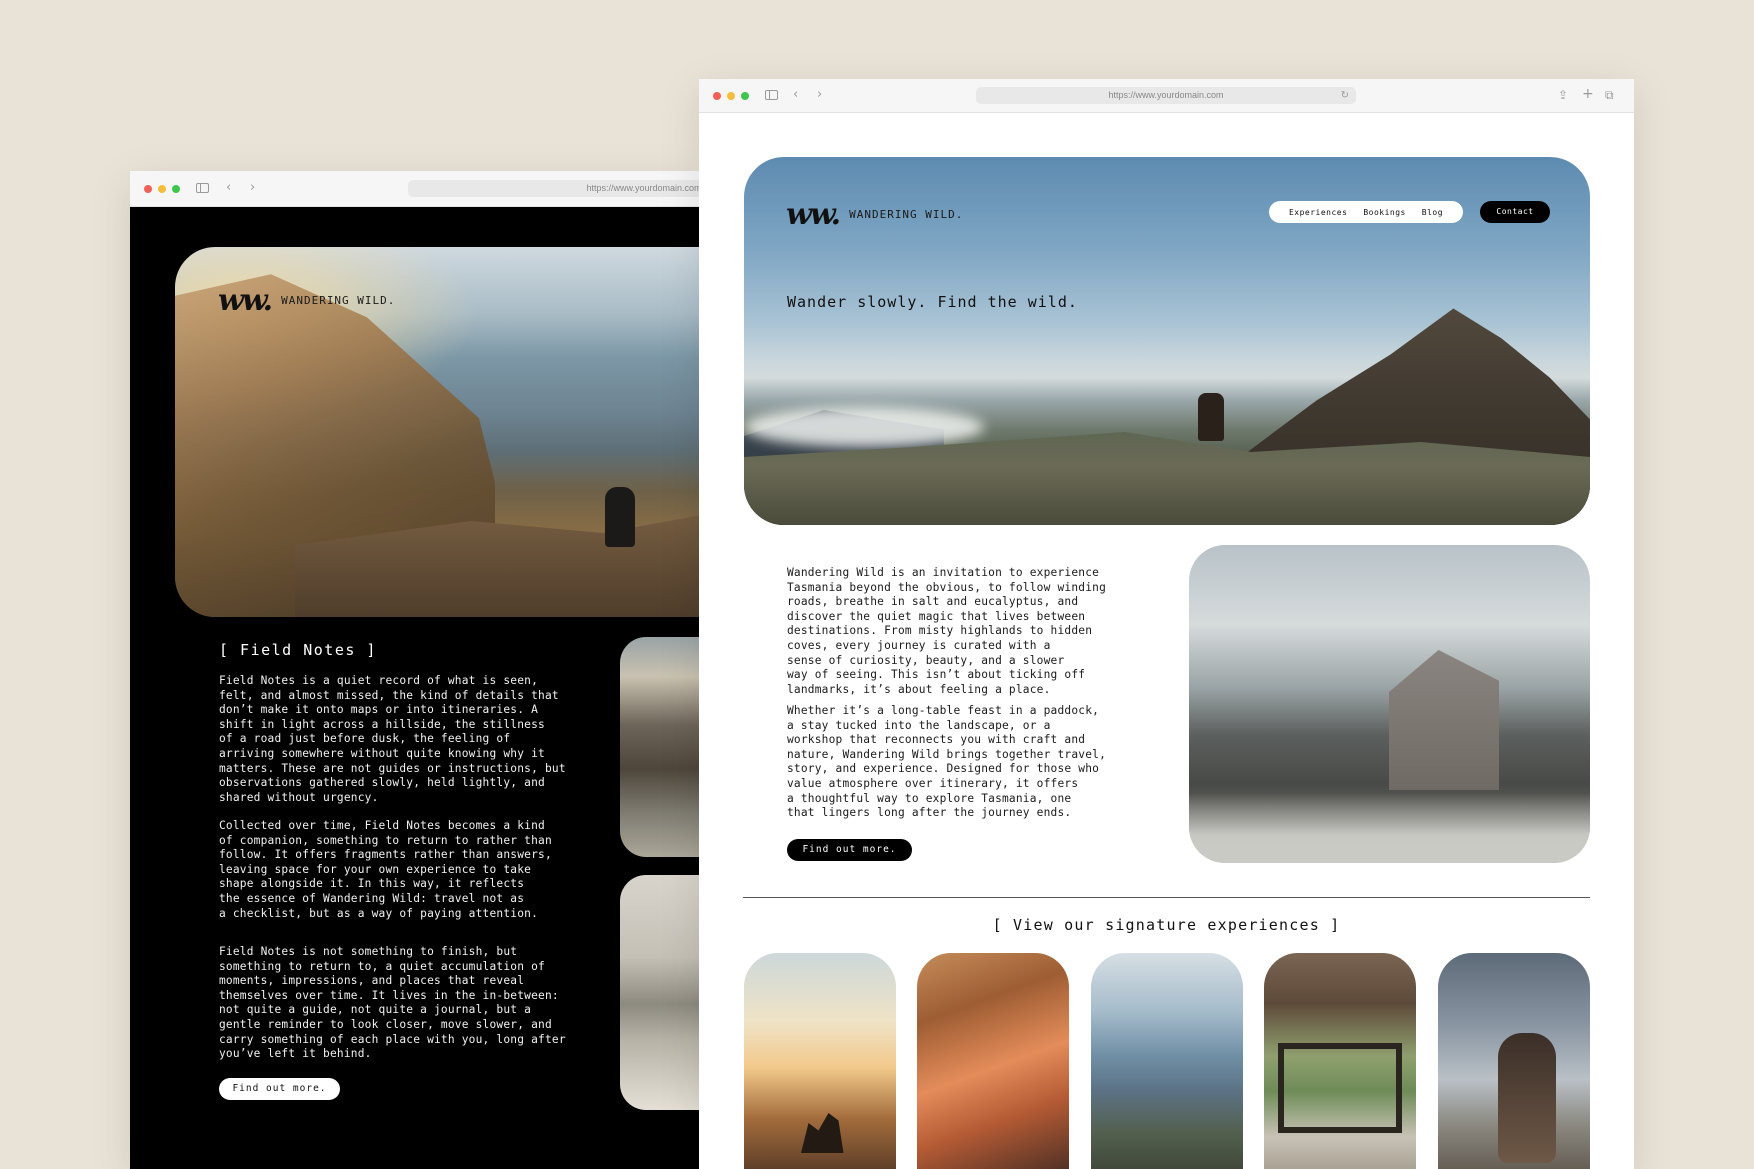  I want to click on valley-mist-shape, so click(864, 427).